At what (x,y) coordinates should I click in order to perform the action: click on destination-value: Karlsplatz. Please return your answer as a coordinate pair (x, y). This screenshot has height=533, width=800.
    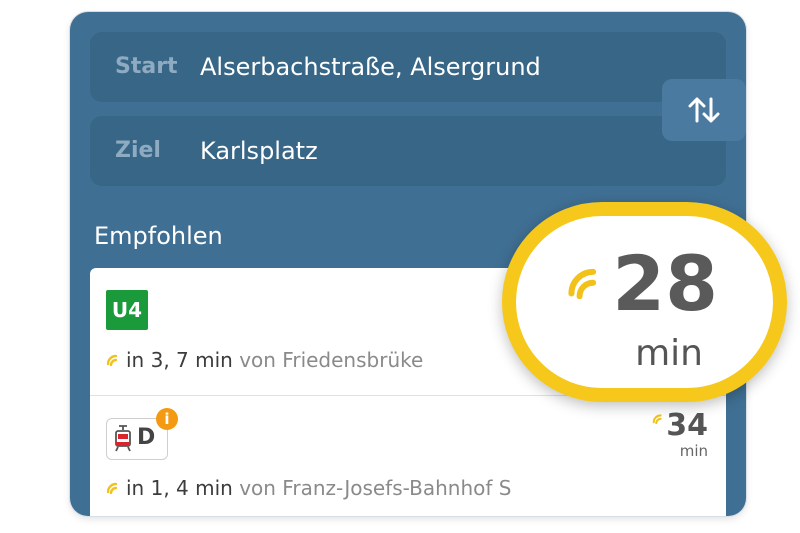
    Looking at the image, I should click on (259, 151).